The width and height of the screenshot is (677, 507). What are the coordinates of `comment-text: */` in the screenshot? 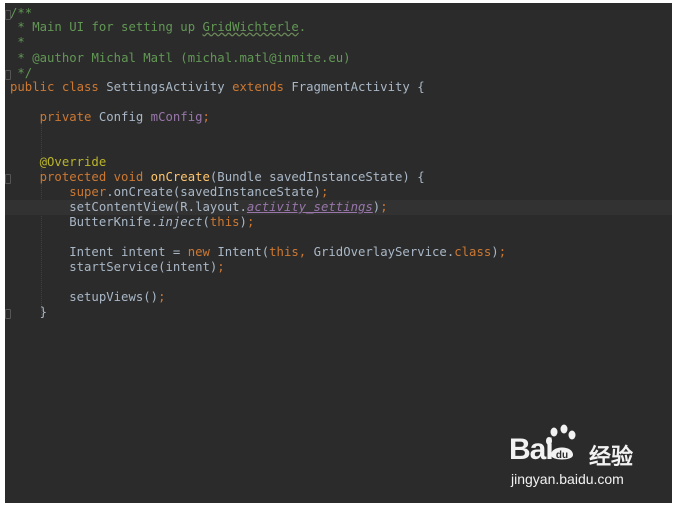 It's located at (21, 73).